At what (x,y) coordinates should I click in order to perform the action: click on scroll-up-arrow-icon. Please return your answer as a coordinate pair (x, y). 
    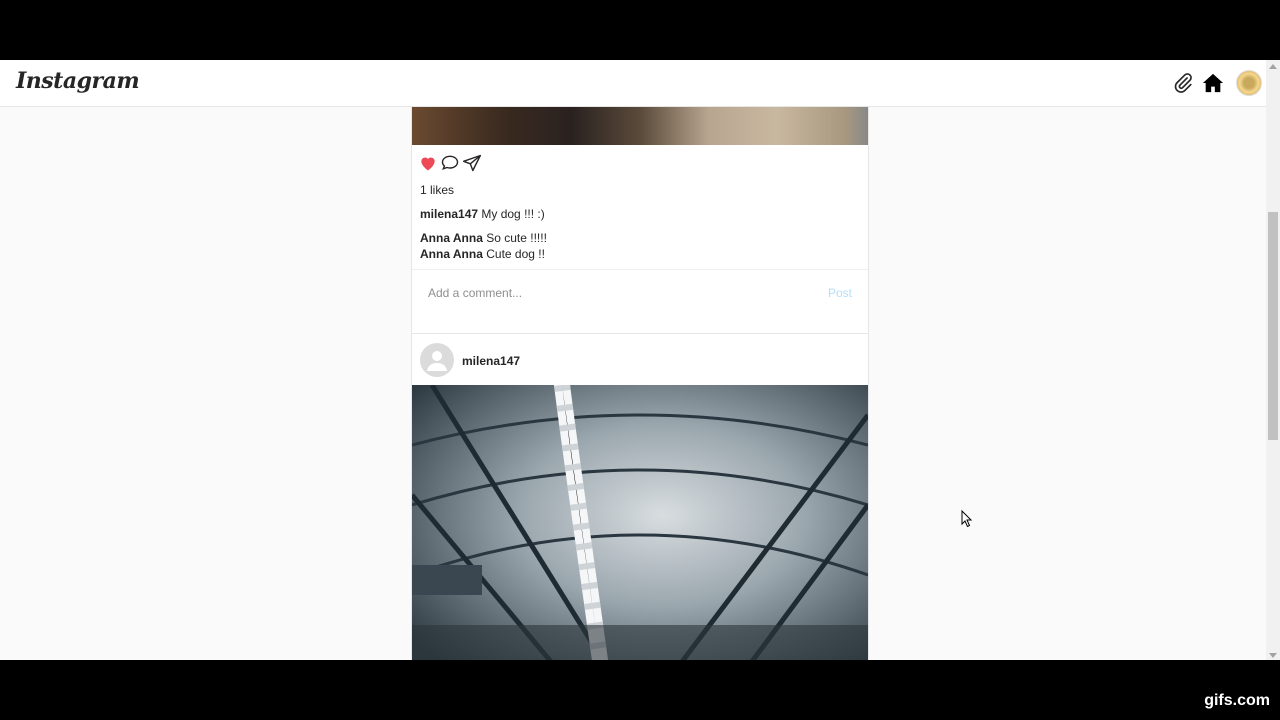
    Looking at the image, I should click on (1273, 66).